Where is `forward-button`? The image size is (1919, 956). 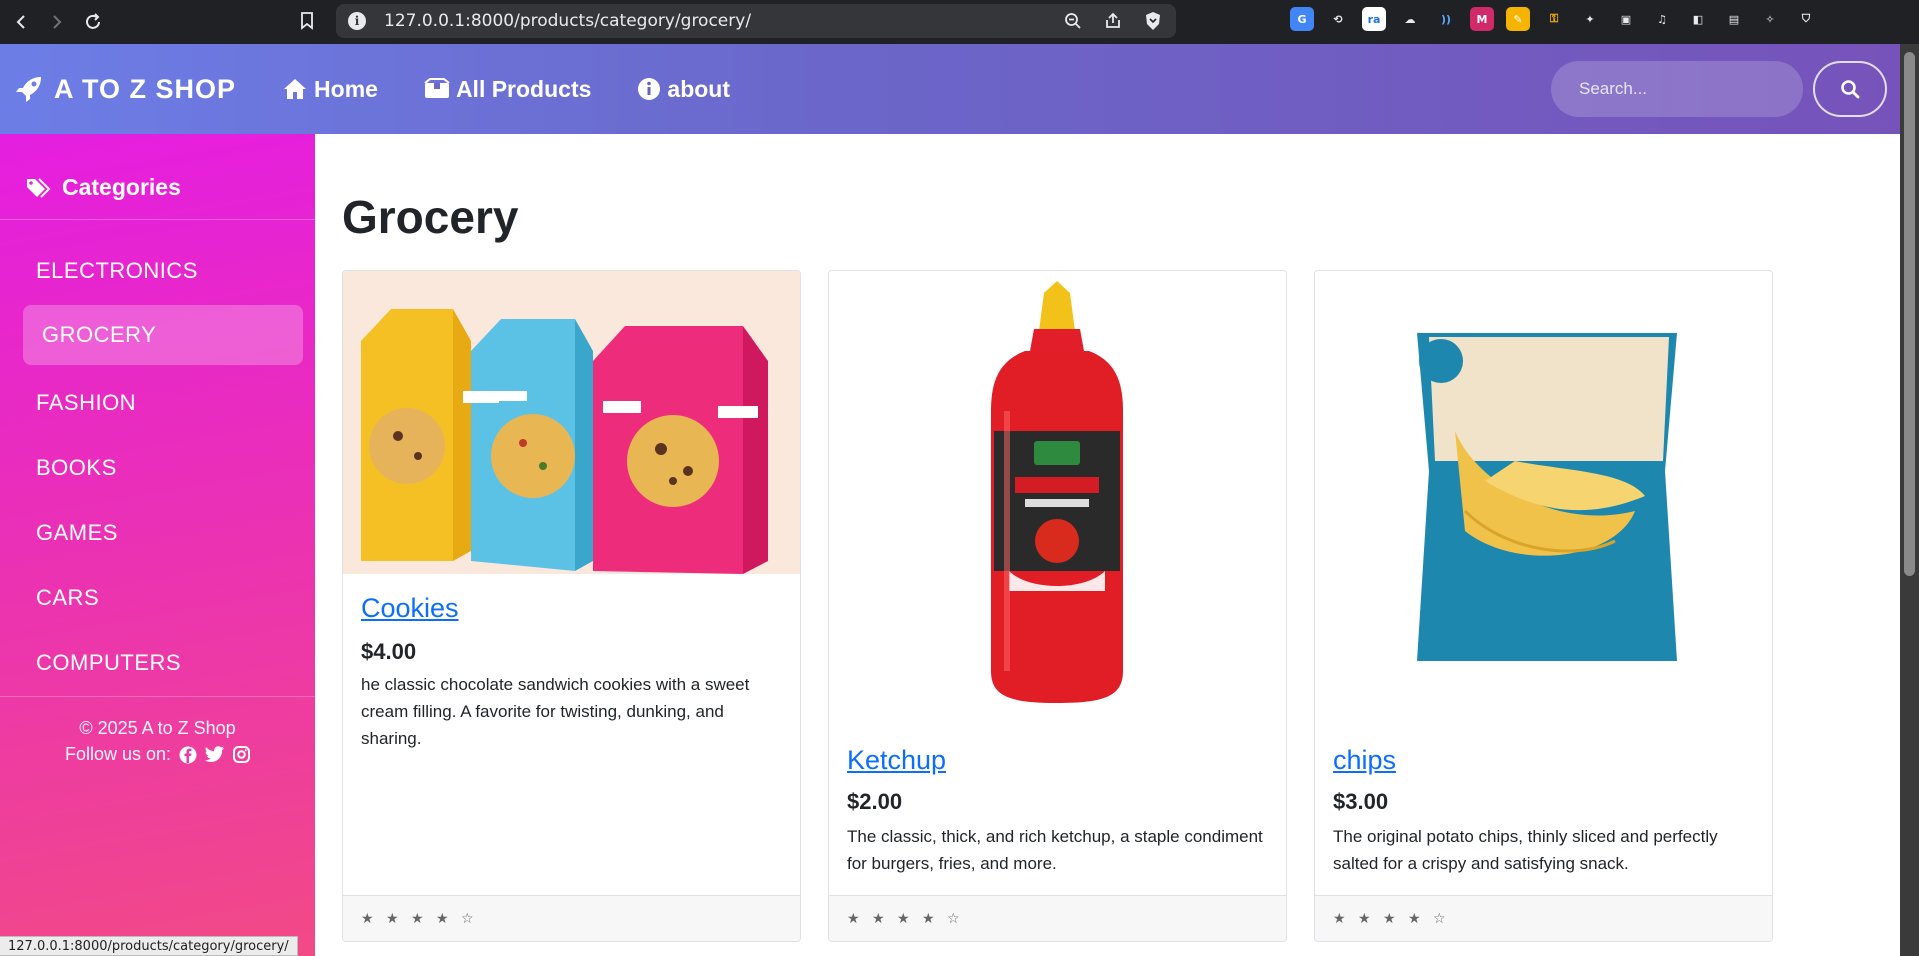
forward-button is located at coordinates (57, 22).